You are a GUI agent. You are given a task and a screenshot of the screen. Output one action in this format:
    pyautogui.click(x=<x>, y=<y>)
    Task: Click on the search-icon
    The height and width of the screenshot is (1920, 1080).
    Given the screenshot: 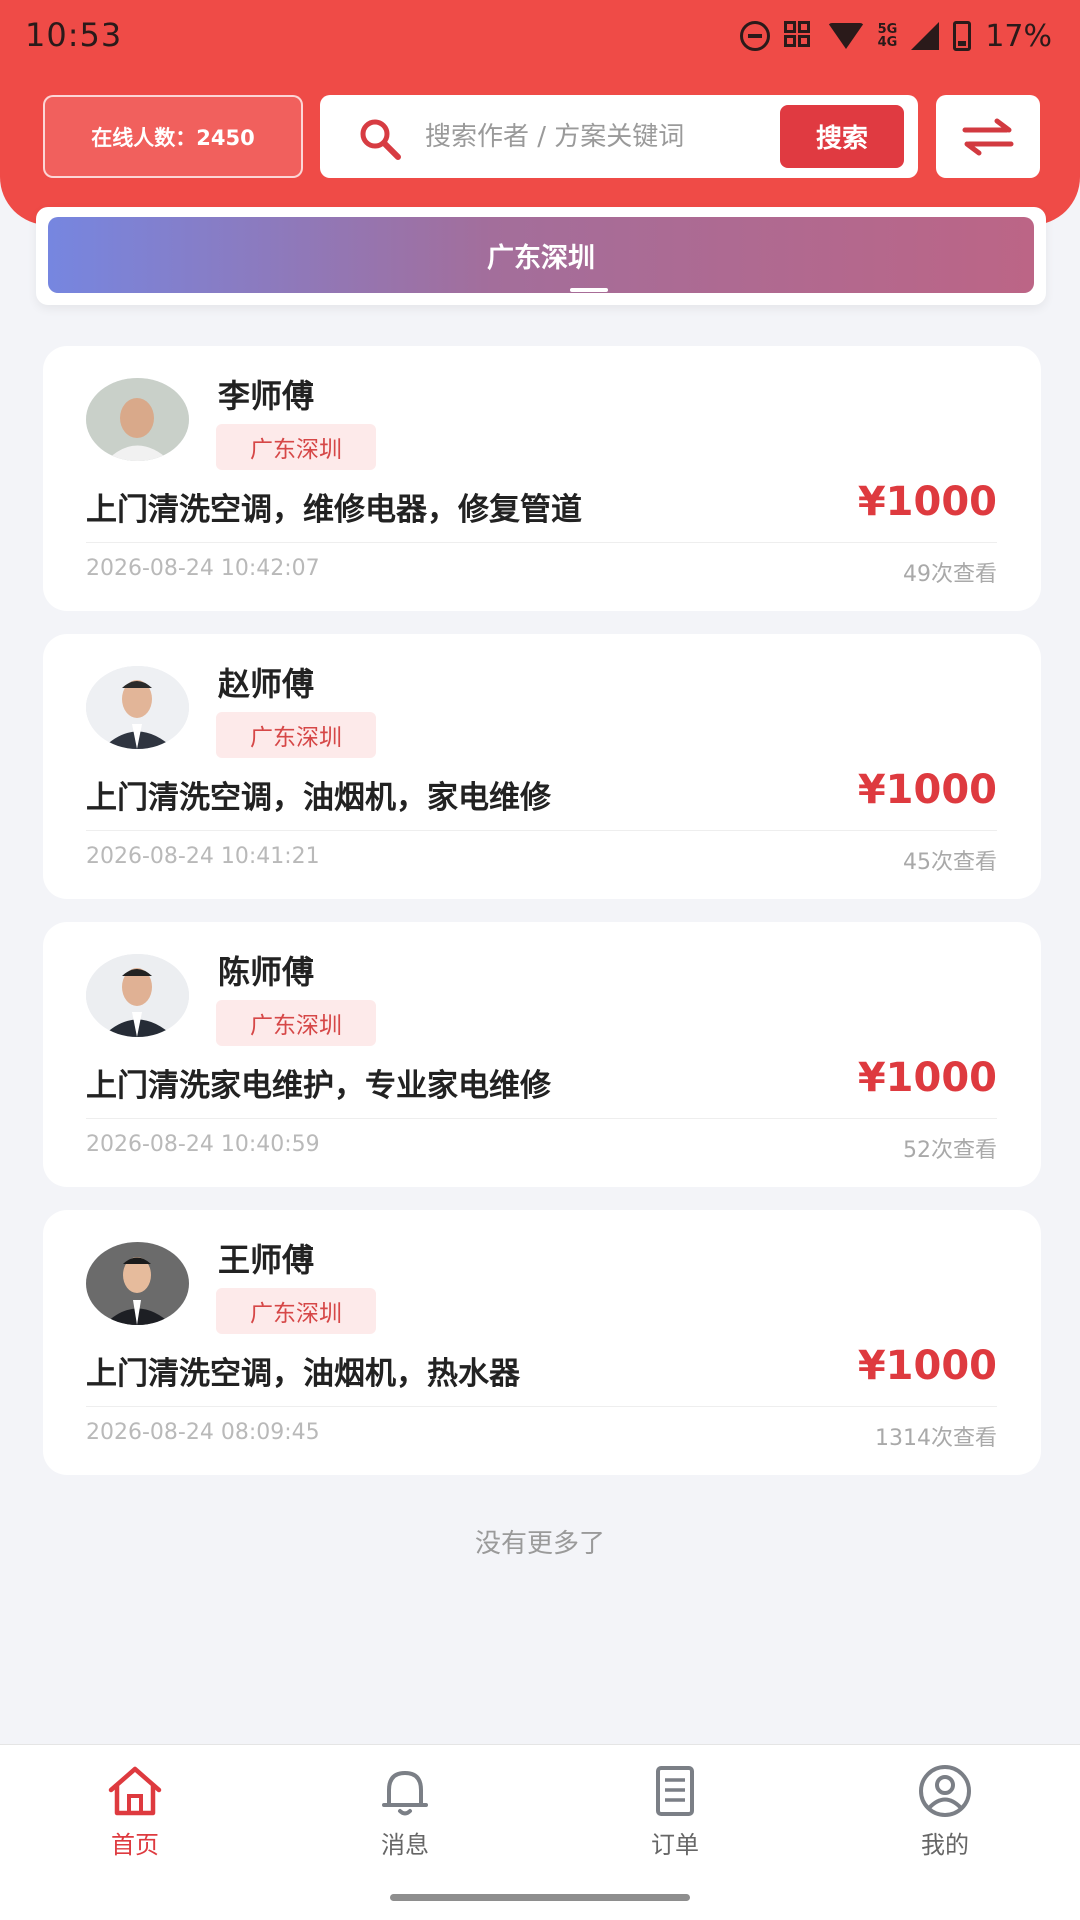 What is the action you would take?
    pyautogui.click(x=380, y=139)
    